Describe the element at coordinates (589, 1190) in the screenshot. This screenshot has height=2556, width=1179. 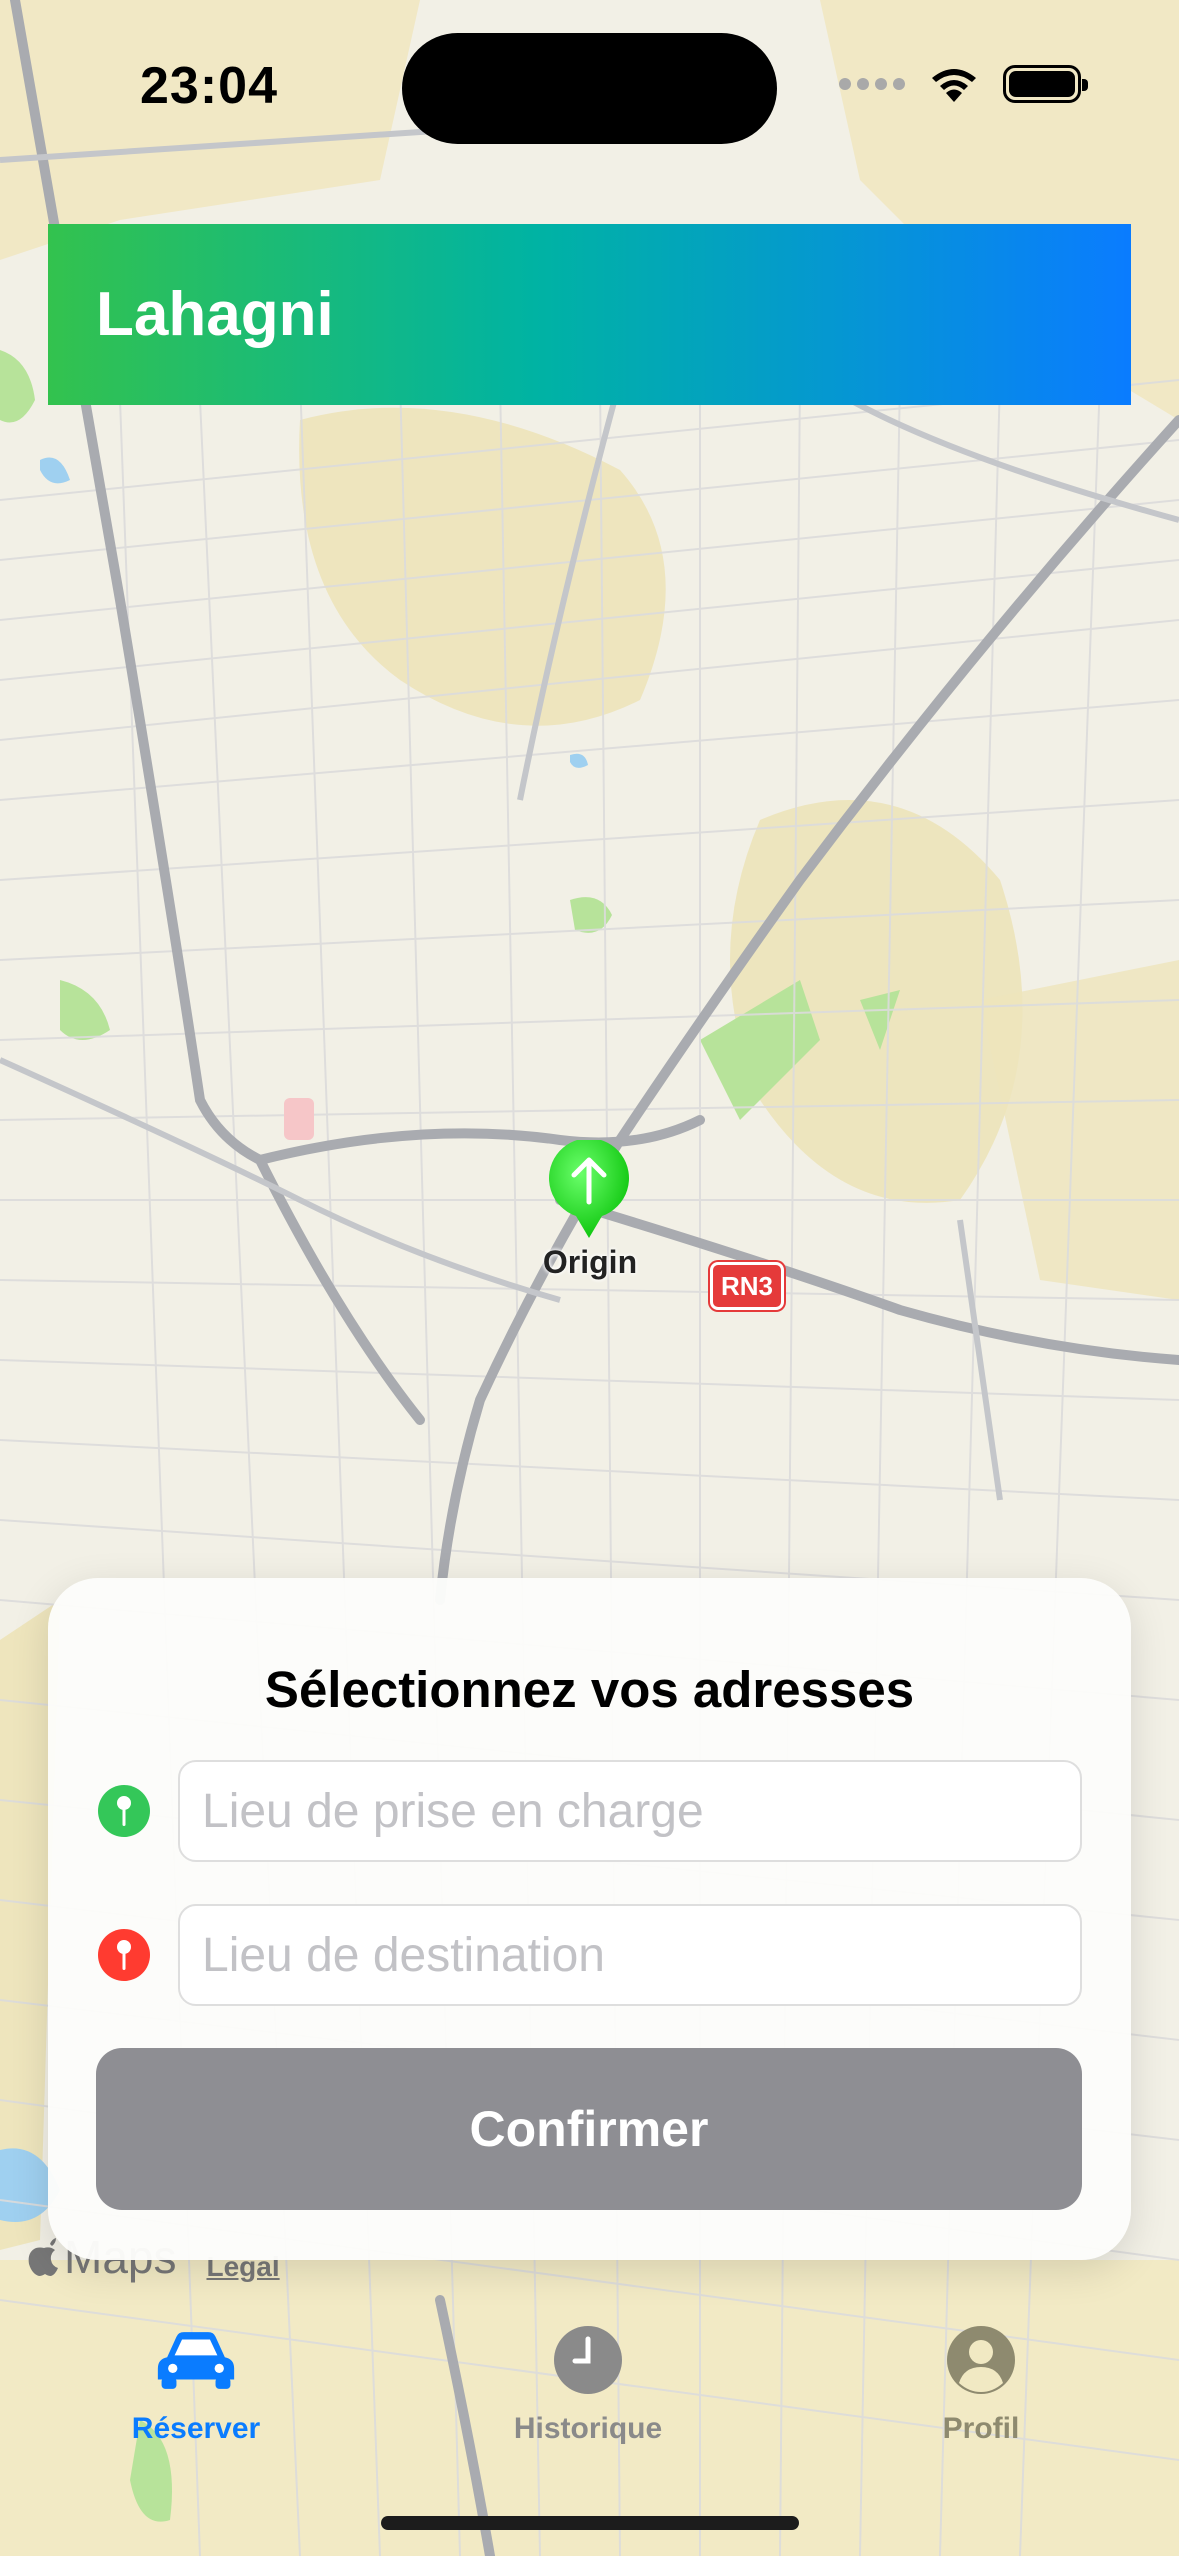
I see `origin-pin-icon` at that location.